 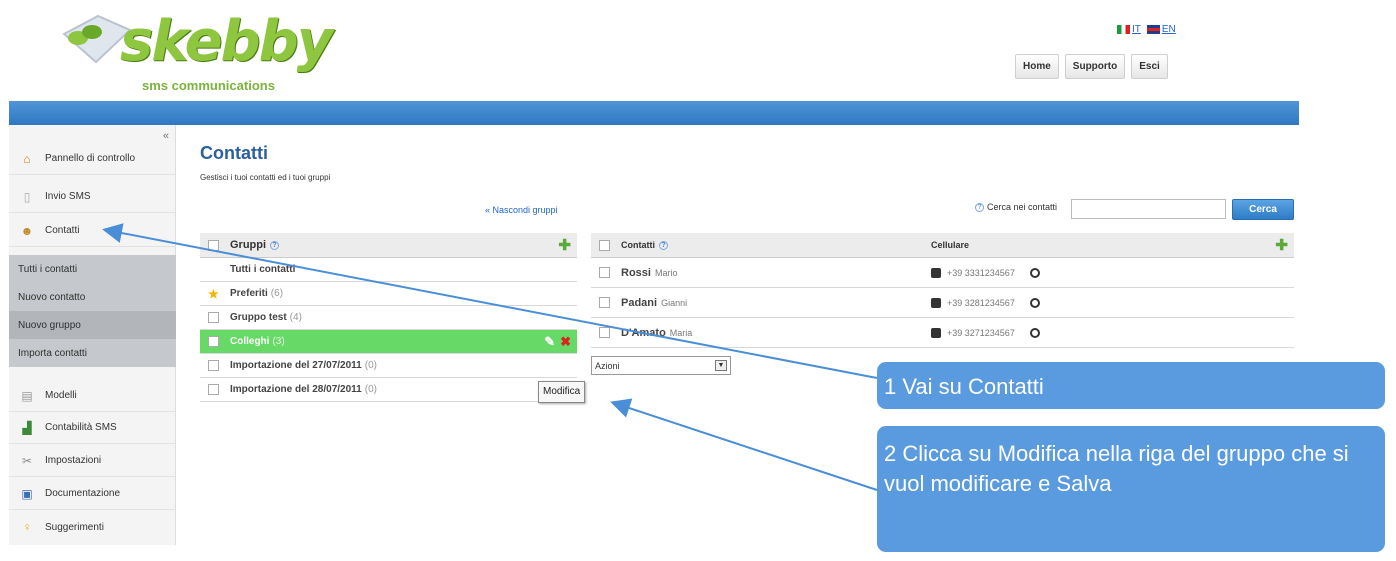 I want to click on sidebar-item-contacts: ☻ Contatti, so click(x=92, y=231).